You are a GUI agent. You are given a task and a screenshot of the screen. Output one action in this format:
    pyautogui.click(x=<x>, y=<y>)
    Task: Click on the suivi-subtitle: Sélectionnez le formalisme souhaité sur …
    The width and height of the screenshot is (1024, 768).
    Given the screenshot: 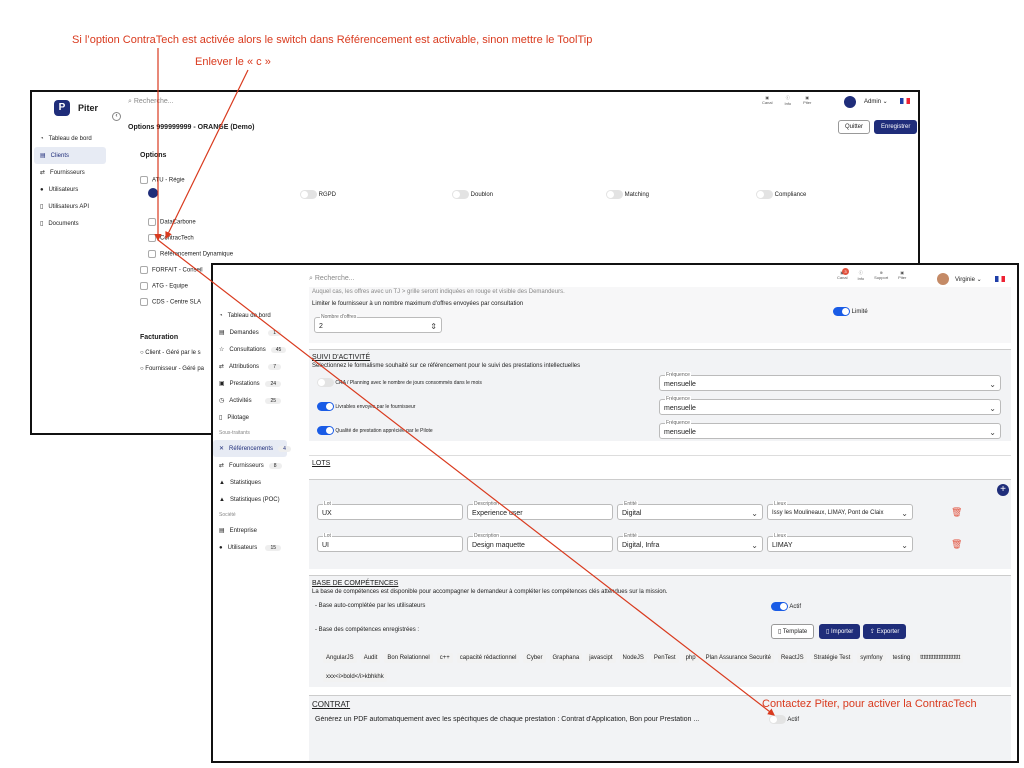 What is the action you would take?
    pyautogui.click(x=446, y=366)
    